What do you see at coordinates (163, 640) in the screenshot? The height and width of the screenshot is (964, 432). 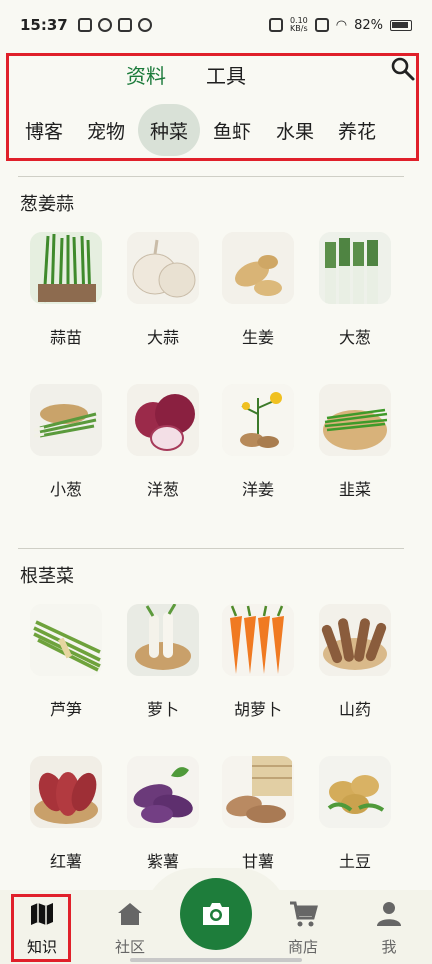 I see `radish-image` at bounding box center [163, 640].